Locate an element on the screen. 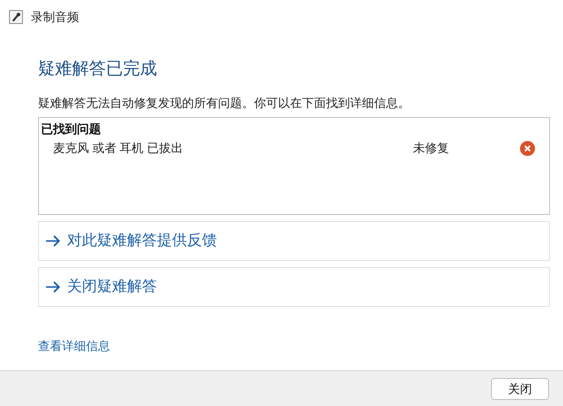  command-link: 对此疑难解答提供反馈 is located at coordinates (294, 241).